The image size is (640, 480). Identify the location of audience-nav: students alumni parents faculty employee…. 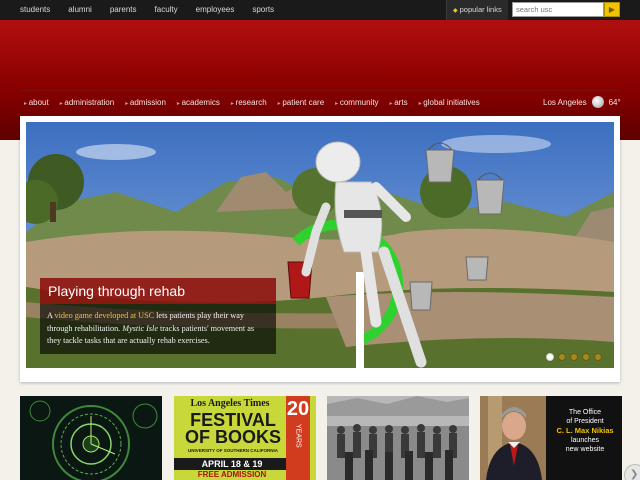
(156, 10).